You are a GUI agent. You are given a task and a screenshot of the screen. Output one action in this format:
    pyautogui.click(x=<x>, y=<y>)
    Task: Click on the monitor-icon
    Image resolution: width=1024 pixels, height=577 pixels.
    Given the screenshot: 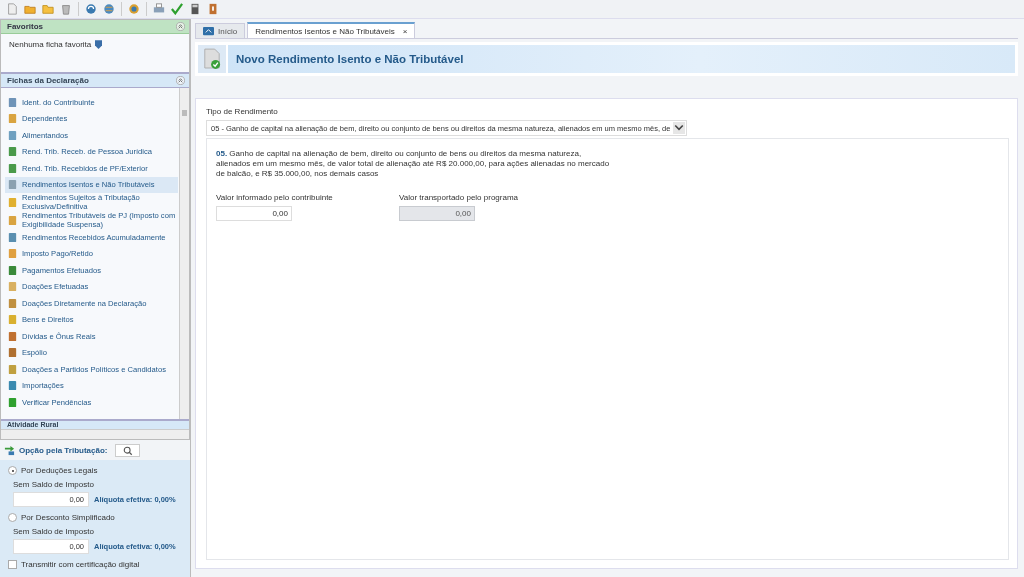 What is the action you would take?
    pyautogui.click(x=208, y=31)
    